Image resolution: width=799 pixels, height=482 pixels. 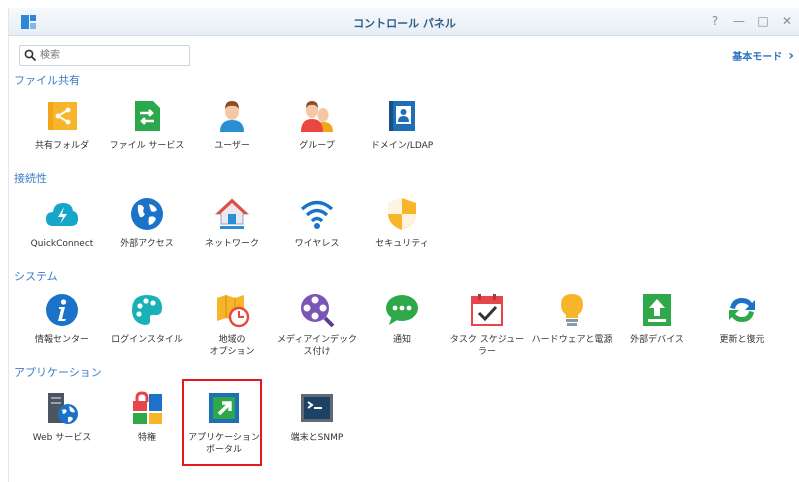 I want to click on item-label: ファイル サービス, so click(x=147, y=146).